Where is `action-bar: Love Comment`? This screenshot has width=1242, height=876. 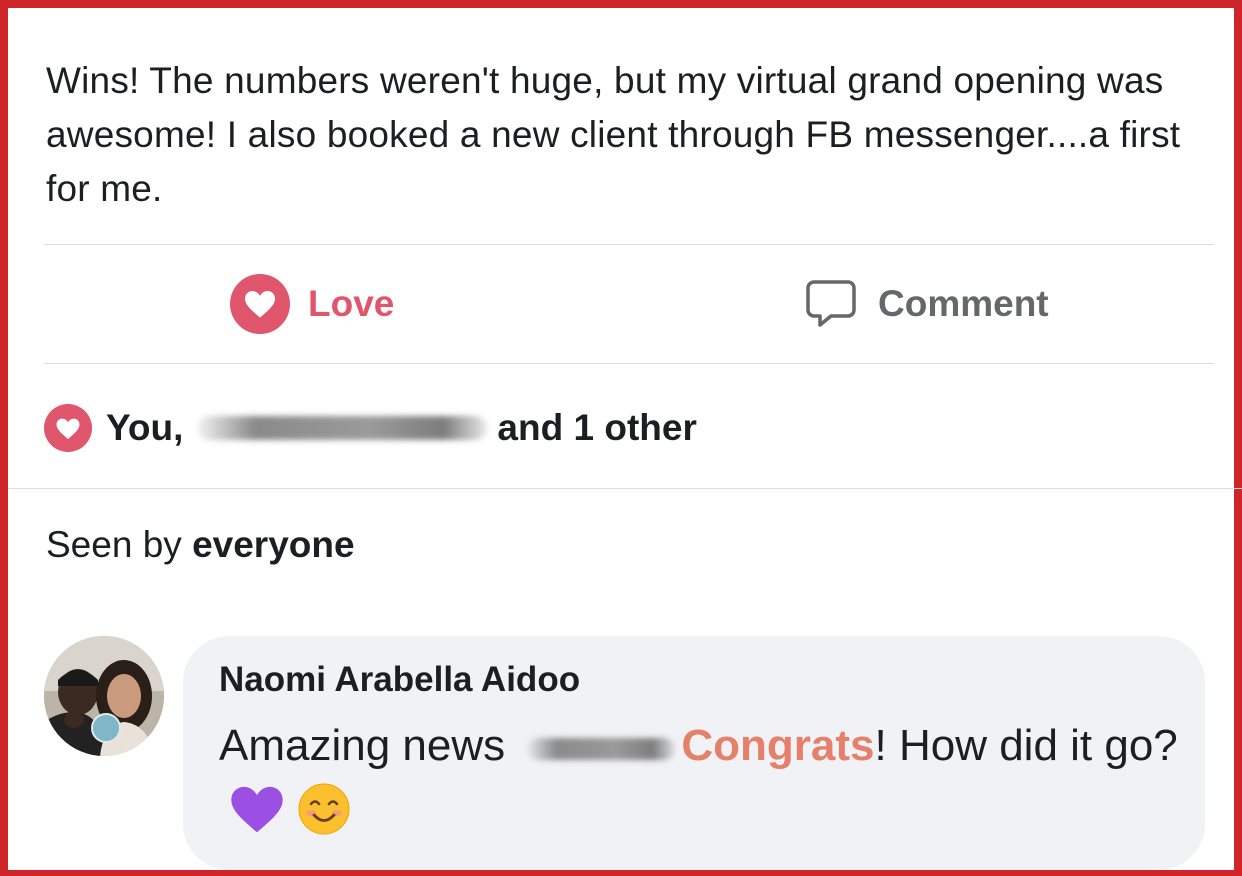 action-bar: Love Comment is located at coordinates (629, 304).